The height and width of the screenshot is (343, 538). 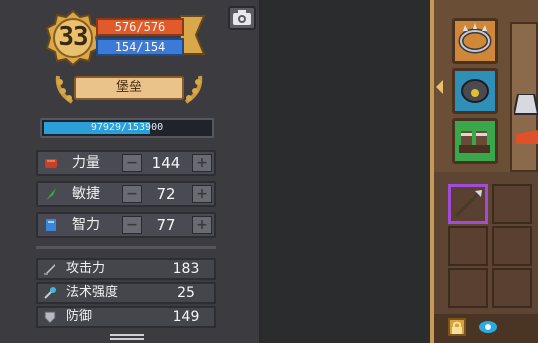 I want to click on inventory-toolbar, so click(x=486, y=328).